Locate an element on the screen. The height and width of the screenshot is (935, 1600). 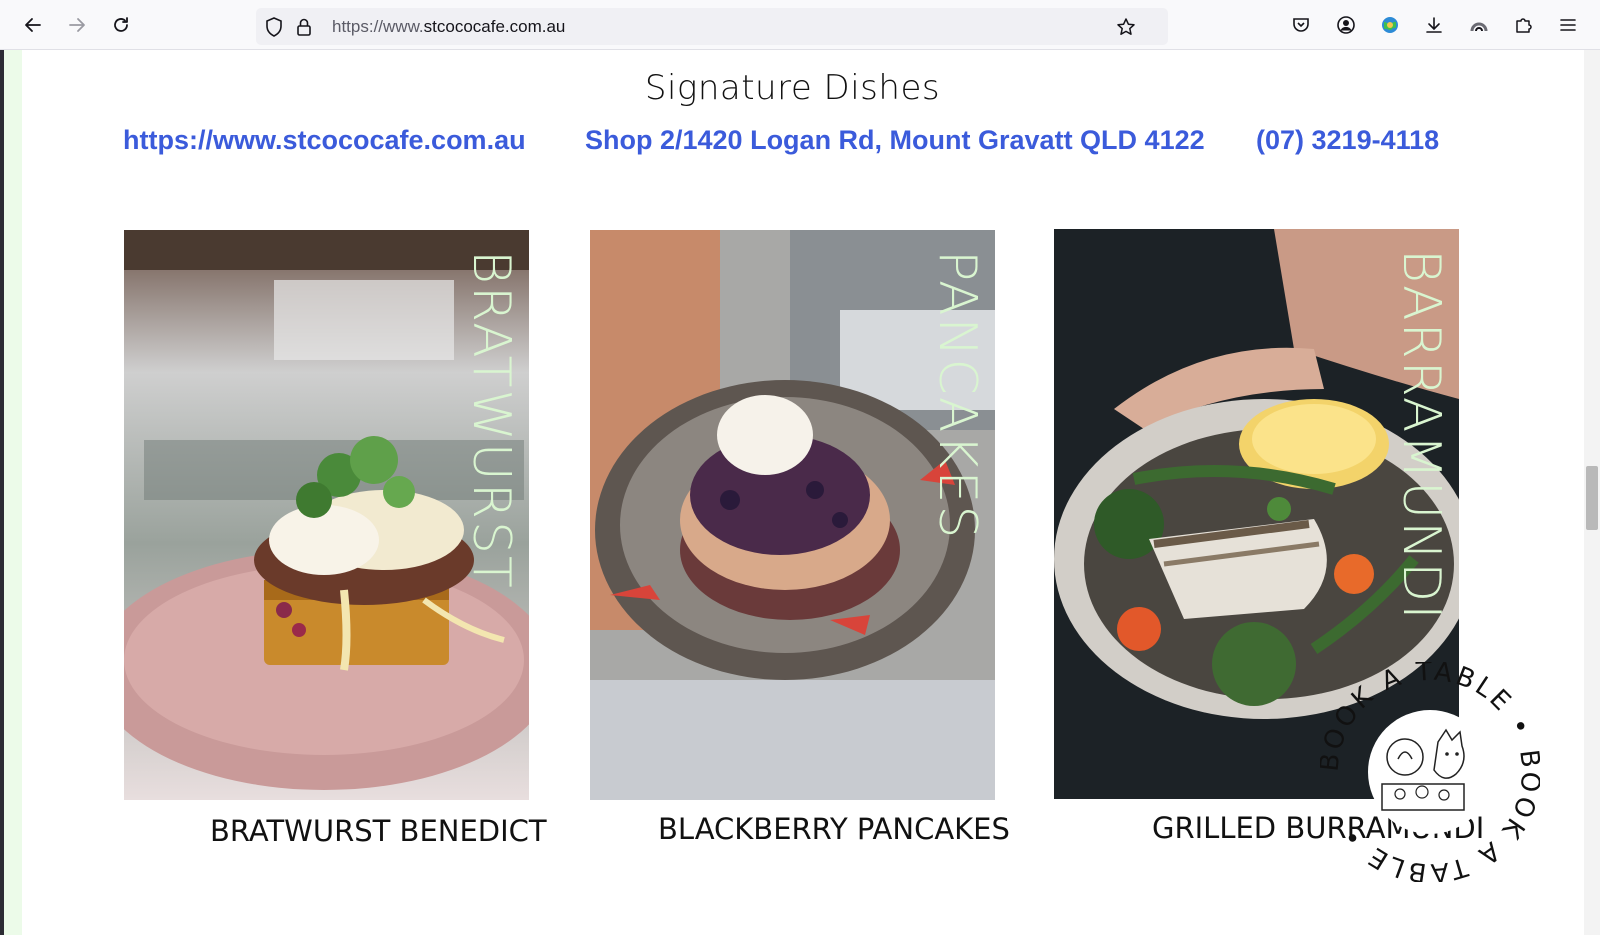
forward-button is located at coordinates (77, 25).